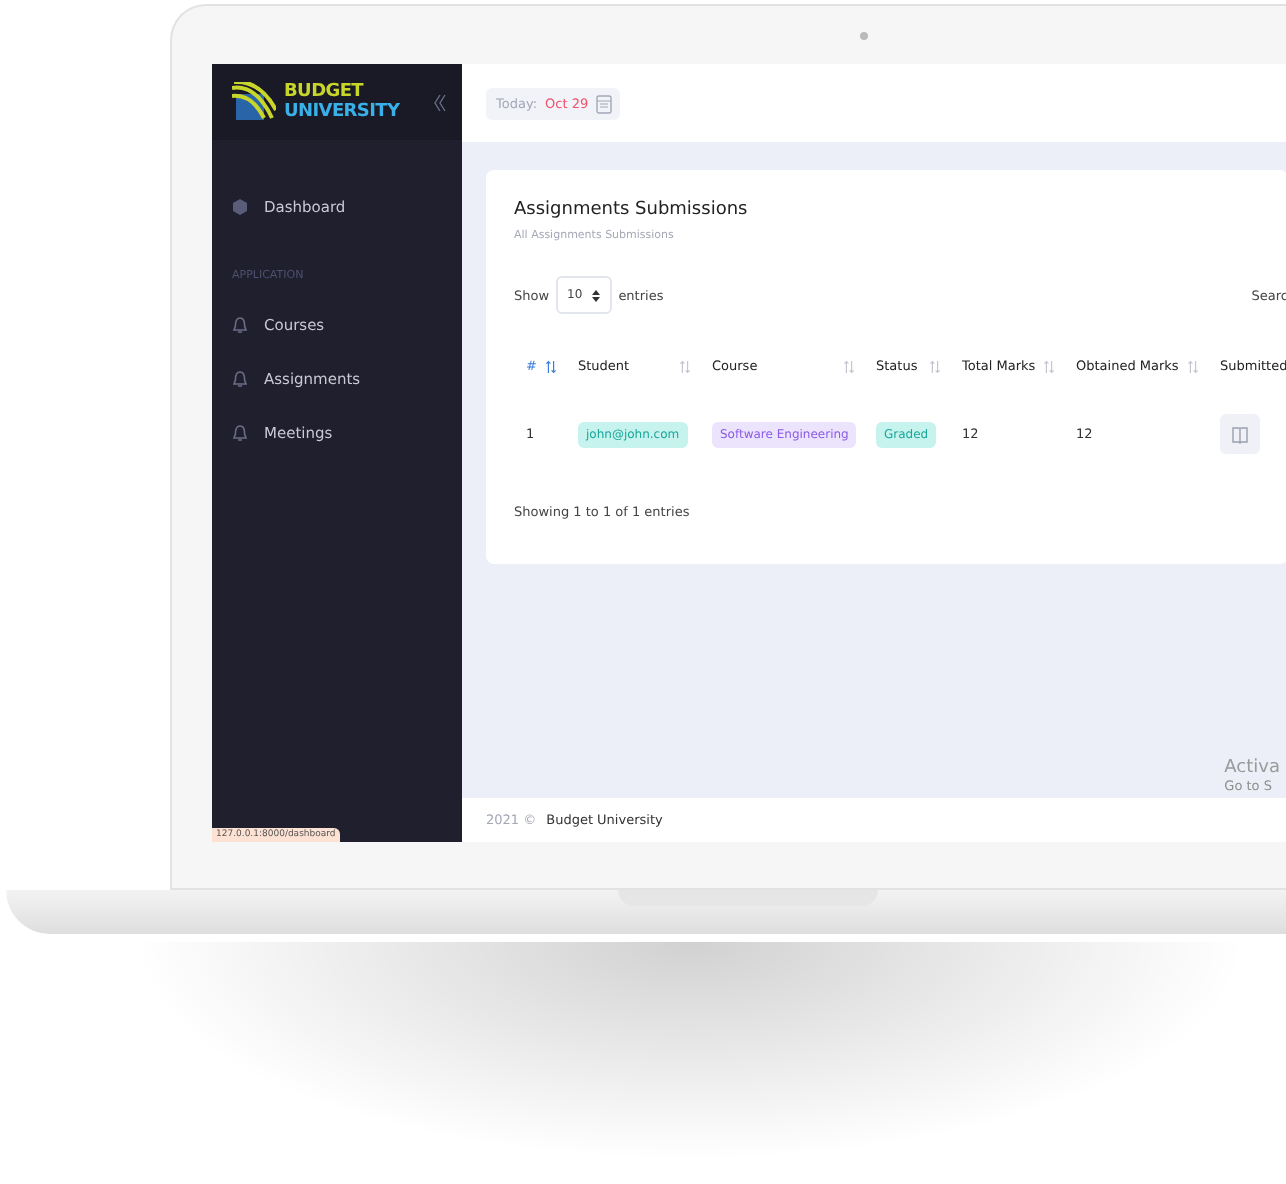 Image resolution: width=1286 pixels, height=1184 pixels. What do you see at coordinates (604, 103) in the screenshot?
I see `calendar-icon` at bounding box center [604, 103].